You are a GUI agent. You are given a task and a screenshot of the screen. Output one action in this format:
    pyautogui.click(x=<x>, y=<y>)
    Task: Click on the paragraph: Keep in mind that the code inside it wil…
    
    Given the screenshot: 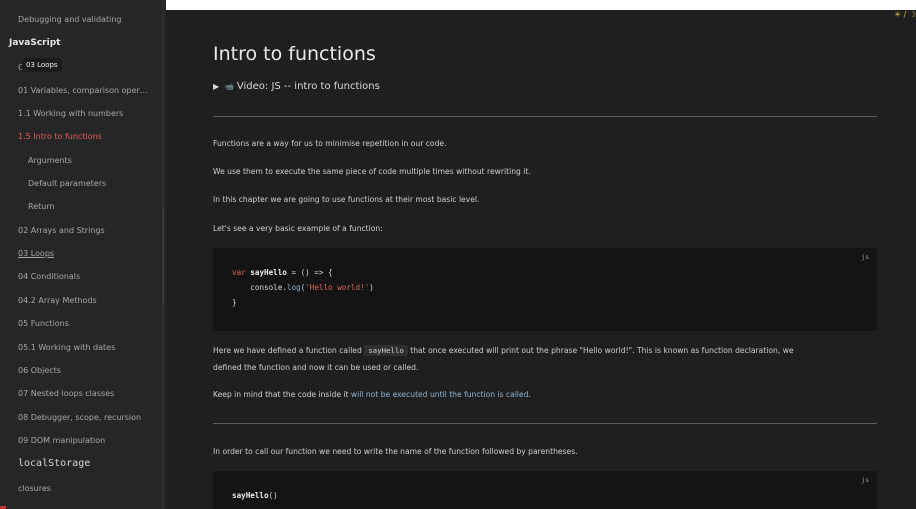 What is the action you would take?
    pyautogui.click(x=372, y=394)
    